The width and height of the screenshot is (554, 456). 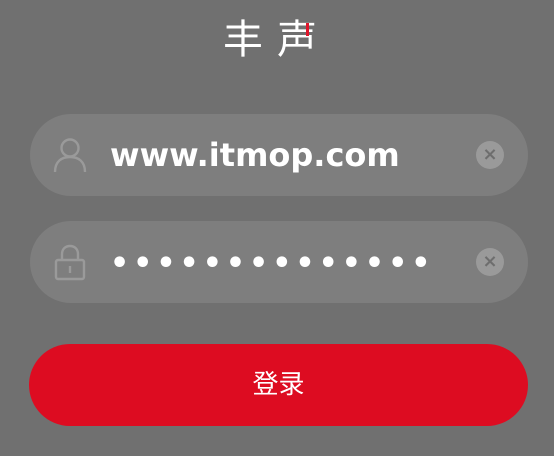 I want to click on logo-accent-mark, so click(x=307, y=29).